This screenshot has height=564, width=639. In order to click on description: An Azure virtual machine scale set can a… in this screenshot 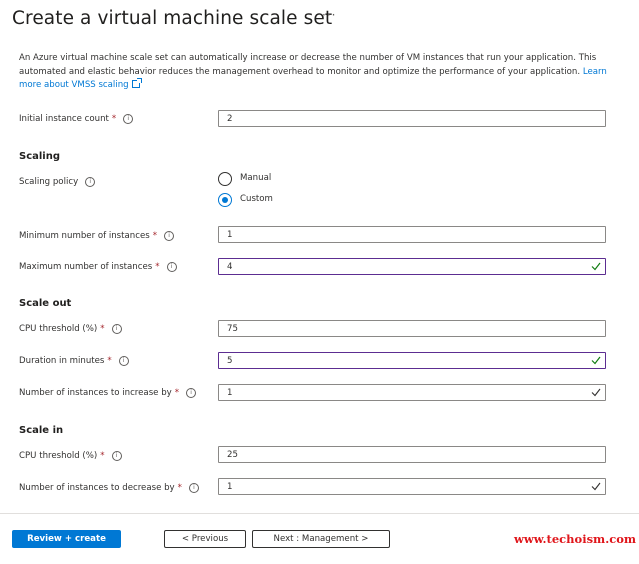, I will do `click(319, 72)`.